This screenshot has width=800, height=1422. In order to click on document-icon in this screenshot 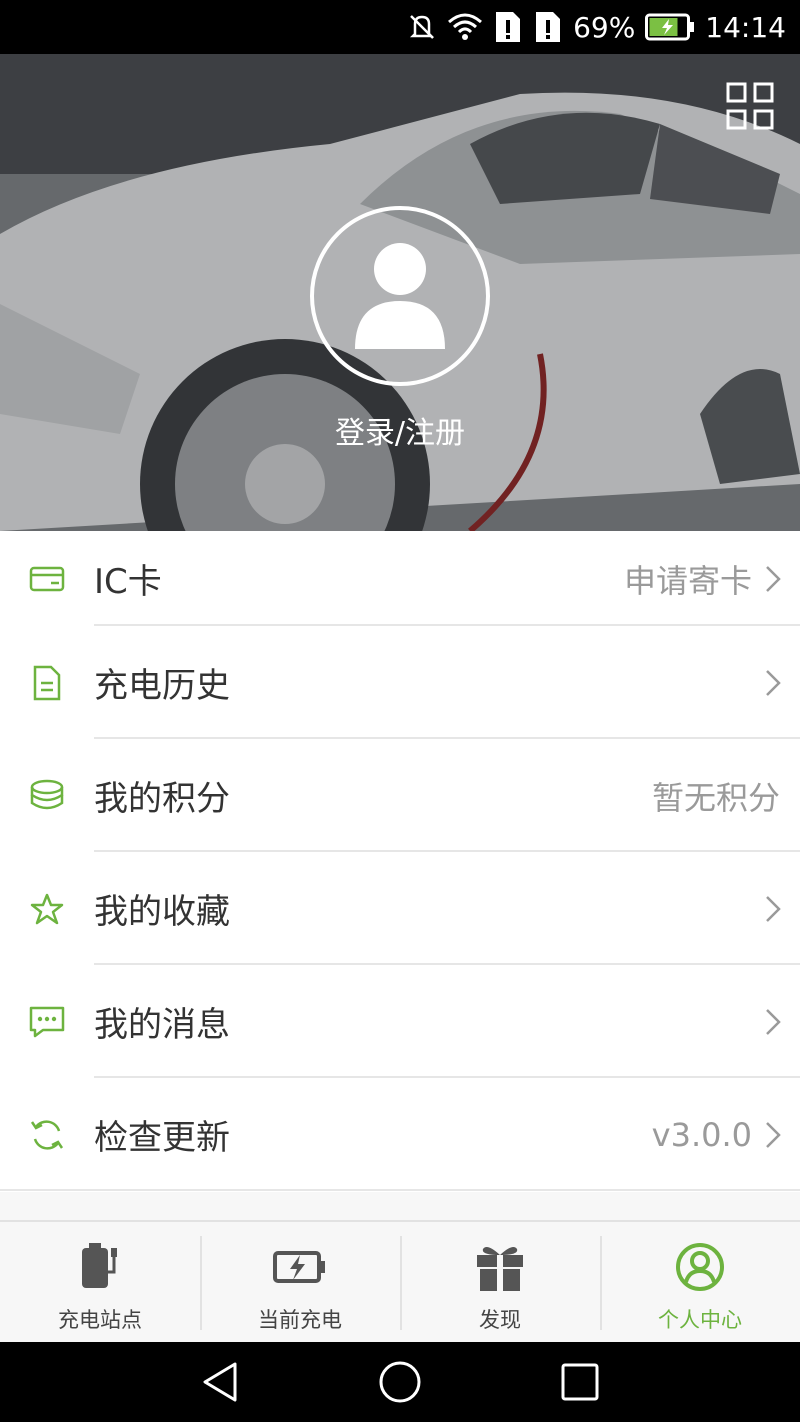, I will do `click(47, 683)`.